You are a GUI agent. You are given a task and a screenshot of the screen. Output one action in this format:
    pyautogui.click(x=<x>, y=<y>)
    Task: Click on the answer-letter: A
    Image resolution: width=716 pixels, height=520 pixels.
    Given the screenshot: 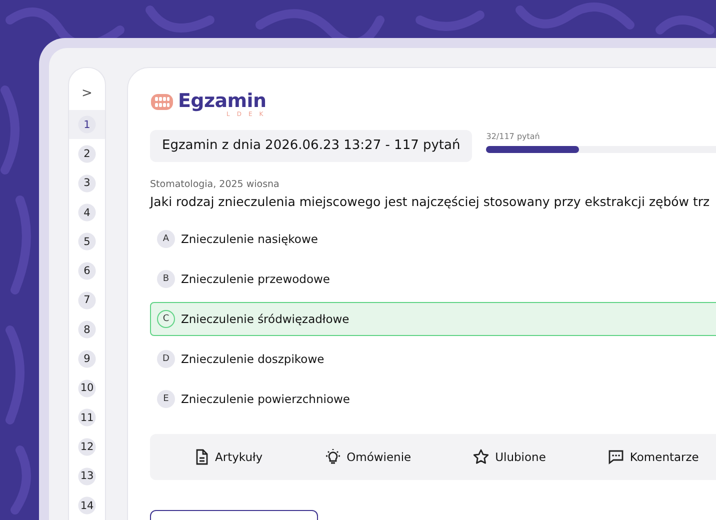 What is the action you would take?
    pyautogui.click(x=166, y=239)
    